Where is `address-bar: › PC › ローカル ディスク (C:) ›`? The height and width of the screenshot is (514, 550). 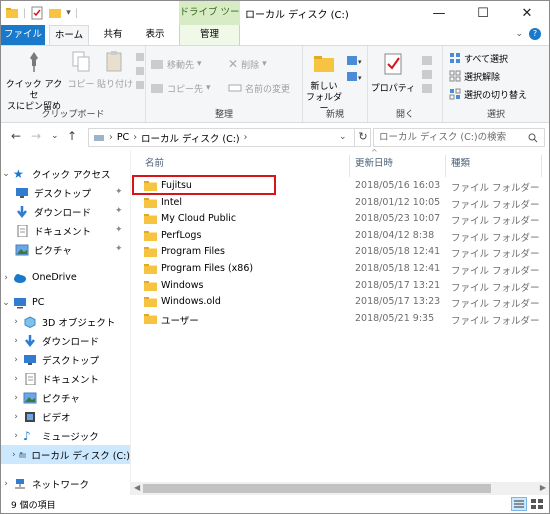 address-bar: › PC › ローカル ディスク (C:) › is located at coordinates (229, 137).